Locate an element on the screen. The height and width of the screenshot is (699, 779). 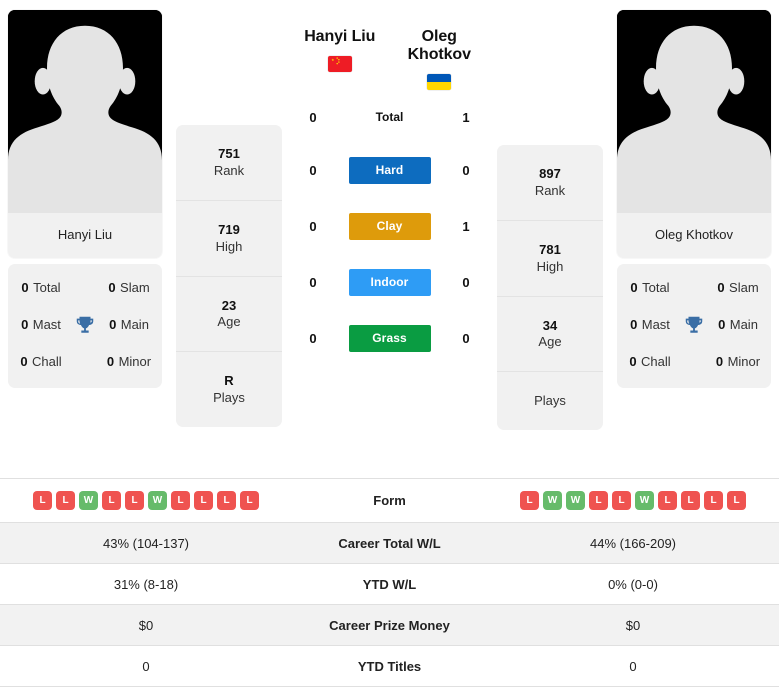
table-row-form: LLWLLWLLLL Form LWWLLWLLLL is located at coordinates (389, 500).